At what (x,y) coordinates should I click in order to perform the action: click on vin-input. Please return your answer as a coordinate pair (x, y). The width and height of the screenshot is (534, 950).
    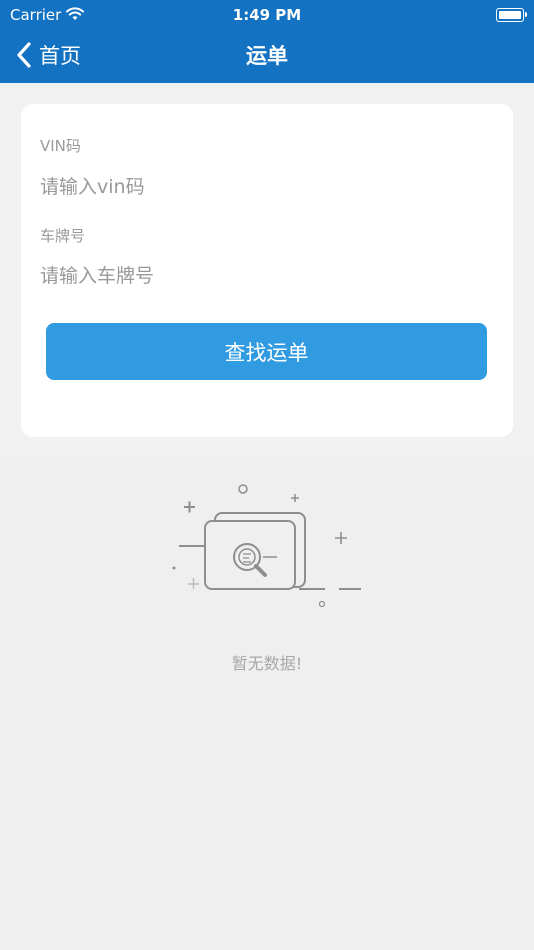
    Looking at the image, I should click on (260, 187).